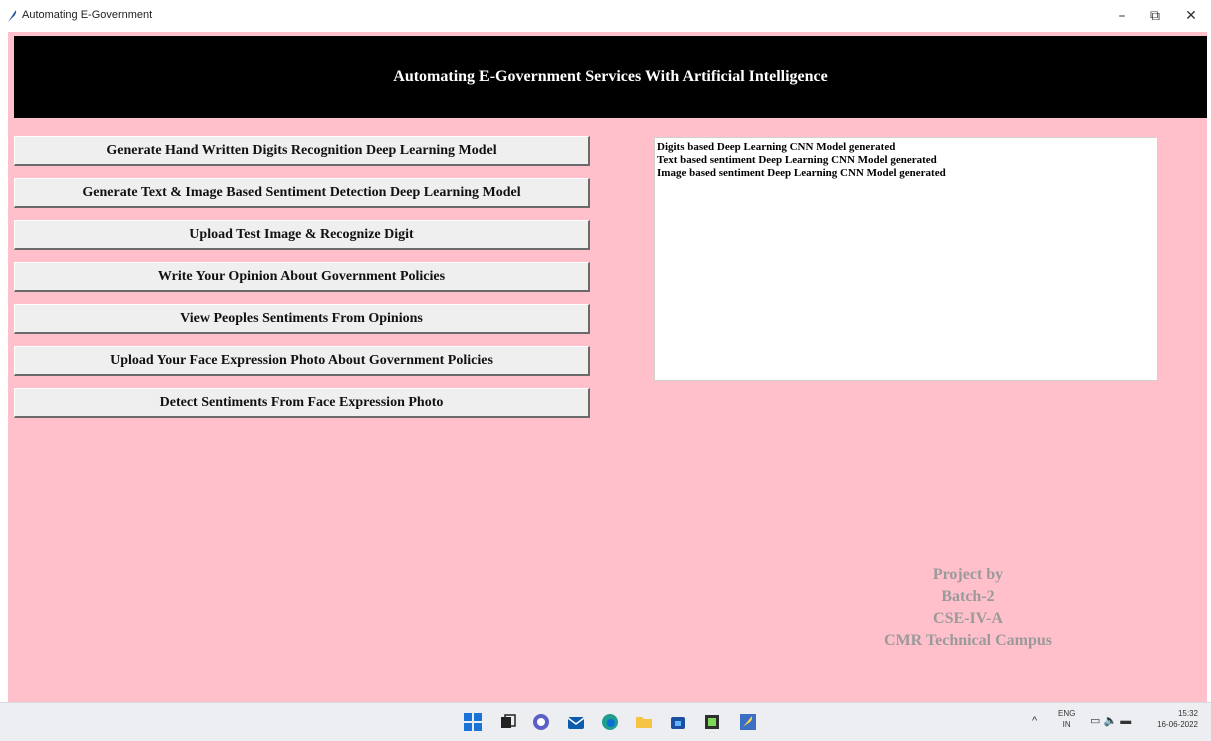 This screenshot has height=741, width=1211. Describe the element at coordinates (1095, 721) in the screenshot. I see `network-icon: ▭` at that location.